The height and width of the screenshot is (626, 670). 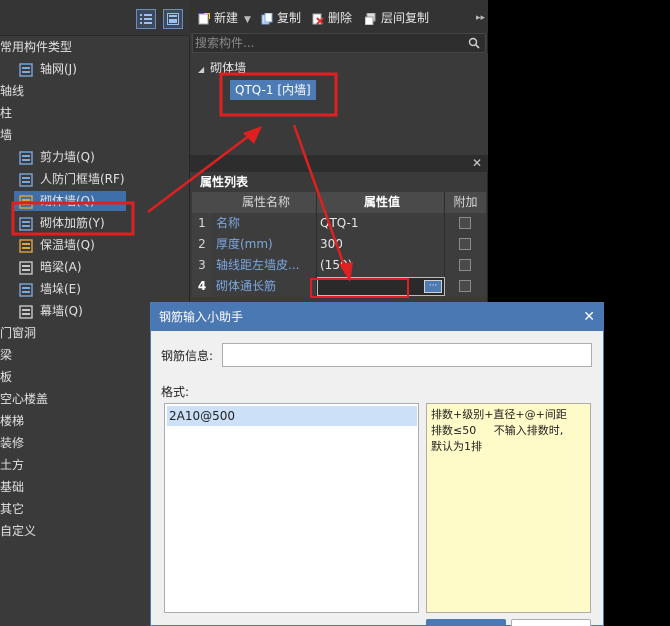 I want to click on properties-header-row: 属性名称 属性值 附加, so click(x=339, y=202).